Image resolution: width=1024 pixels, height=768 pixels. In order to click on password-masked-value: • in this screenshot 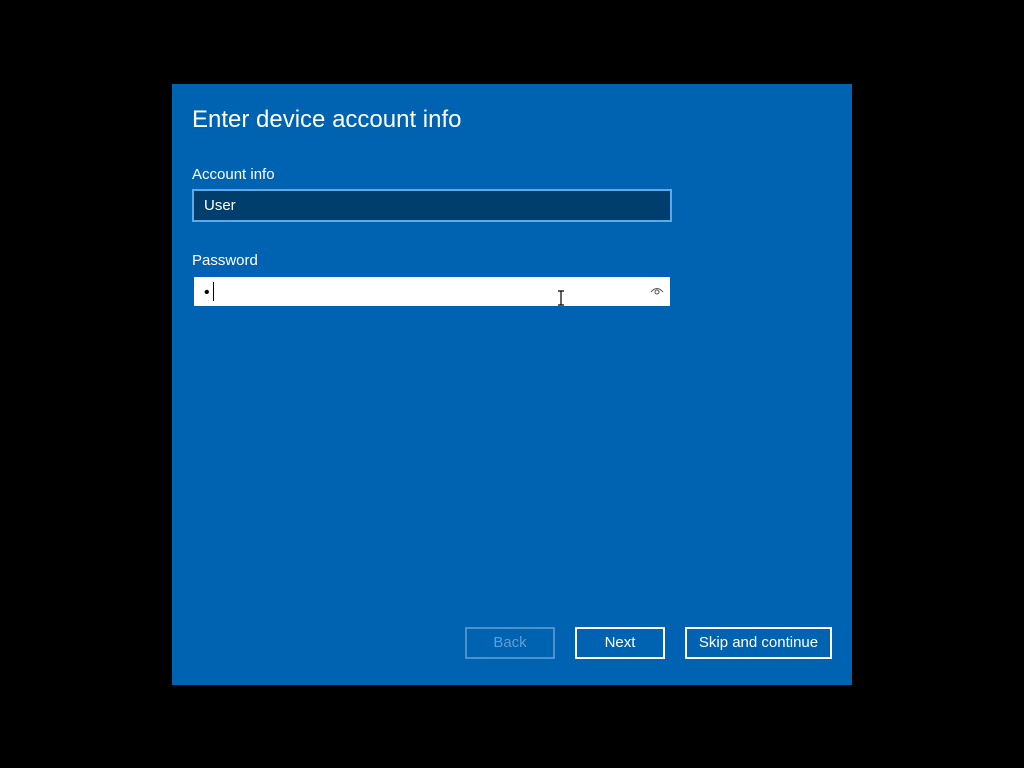, I will do `click(207, 292)`.